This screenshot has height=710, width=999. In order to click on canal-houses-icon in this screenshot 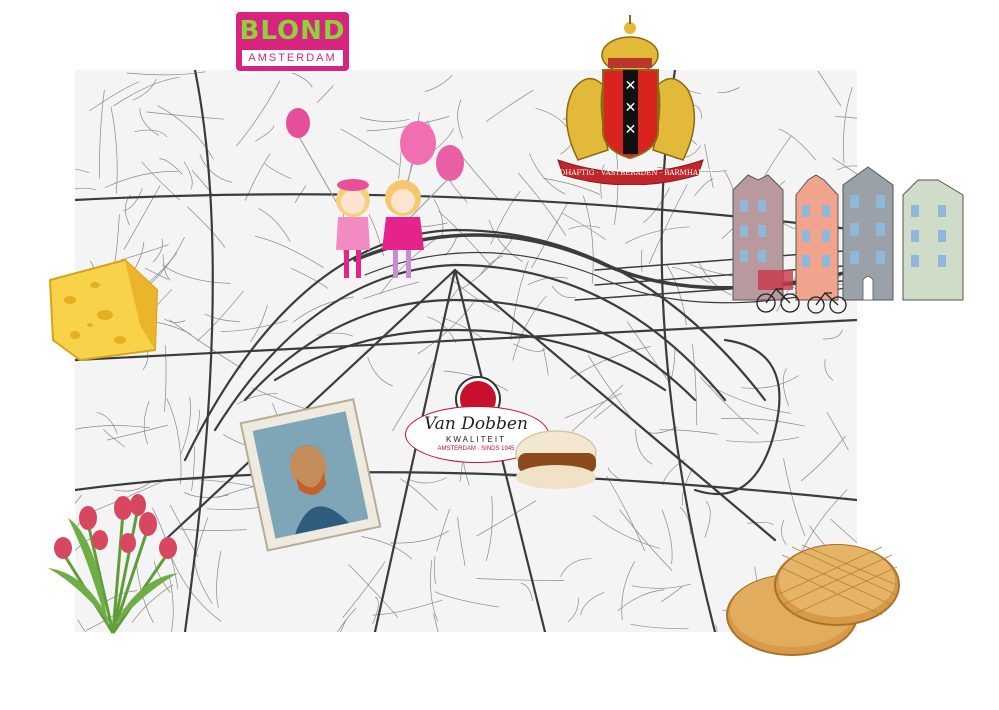, I will do `click(848, 240)`.